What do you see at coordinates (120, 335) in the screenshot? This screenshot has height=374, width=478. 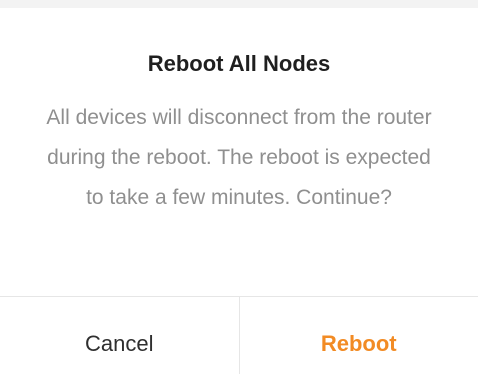 I see `cancel-button: Cancel` at bounding box center [120, 335].